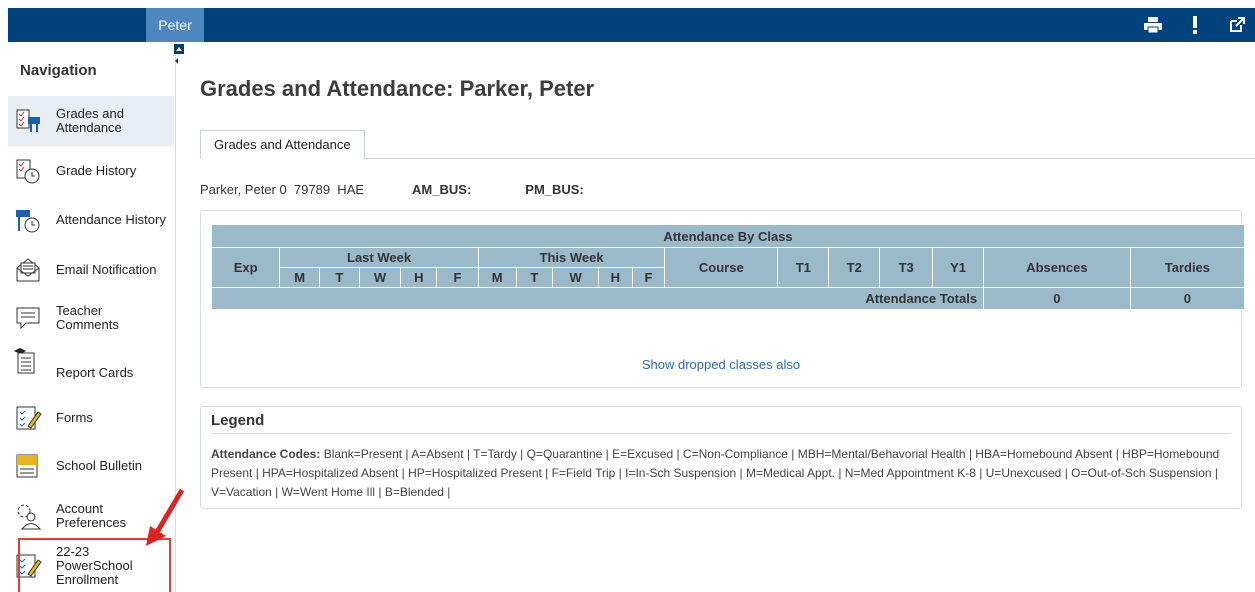  I want to click on collapse-sidebar-icon, so click(179, 55).